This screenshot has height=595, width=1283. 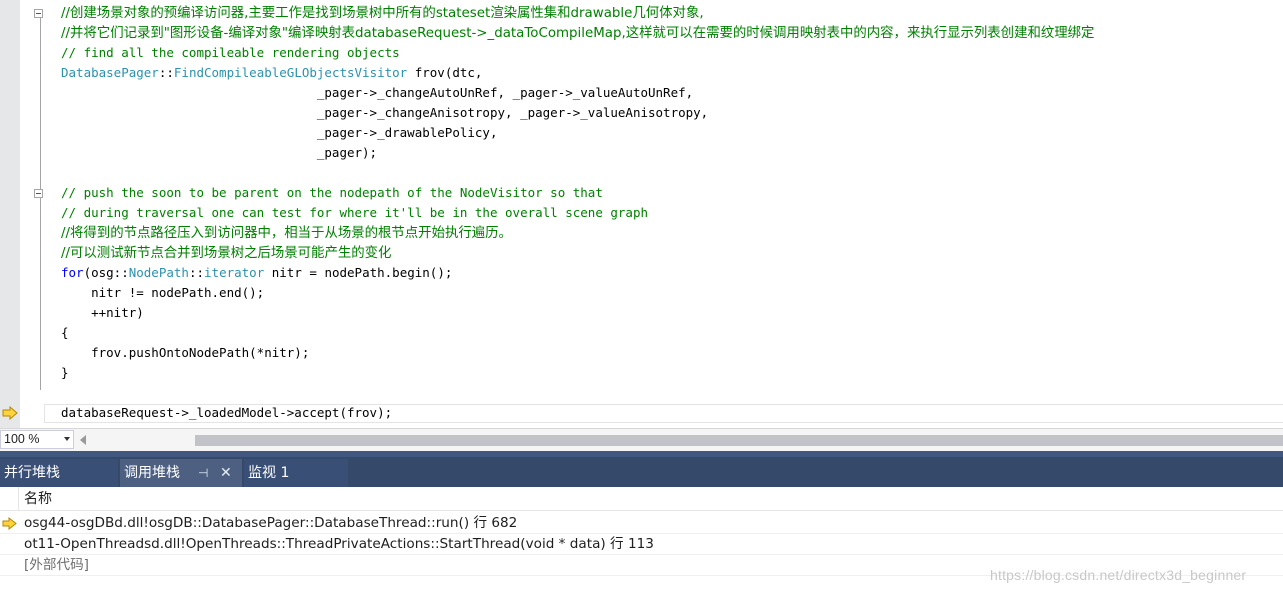 I want to click on code-line: //将得到的节点路径压入到访问器中，相当于从场景的根节点开始执行遍历。, so click(x=286, y=233).